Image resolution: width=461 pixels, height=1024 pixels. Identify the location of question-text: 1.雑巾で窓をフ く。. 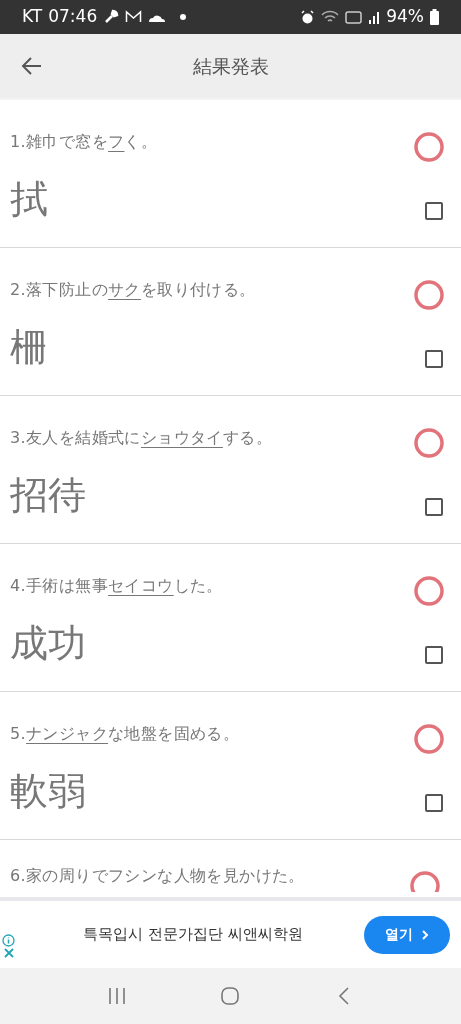
(84, 142).